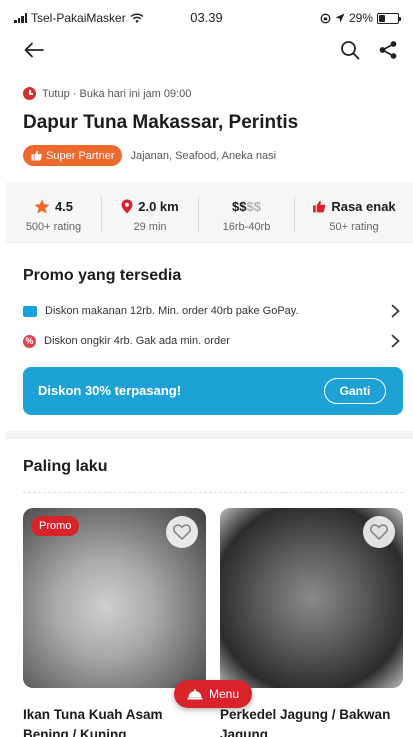 The width and height of the screenshot is (413, 737). I want to click on clock-icon, so click(29, 93).